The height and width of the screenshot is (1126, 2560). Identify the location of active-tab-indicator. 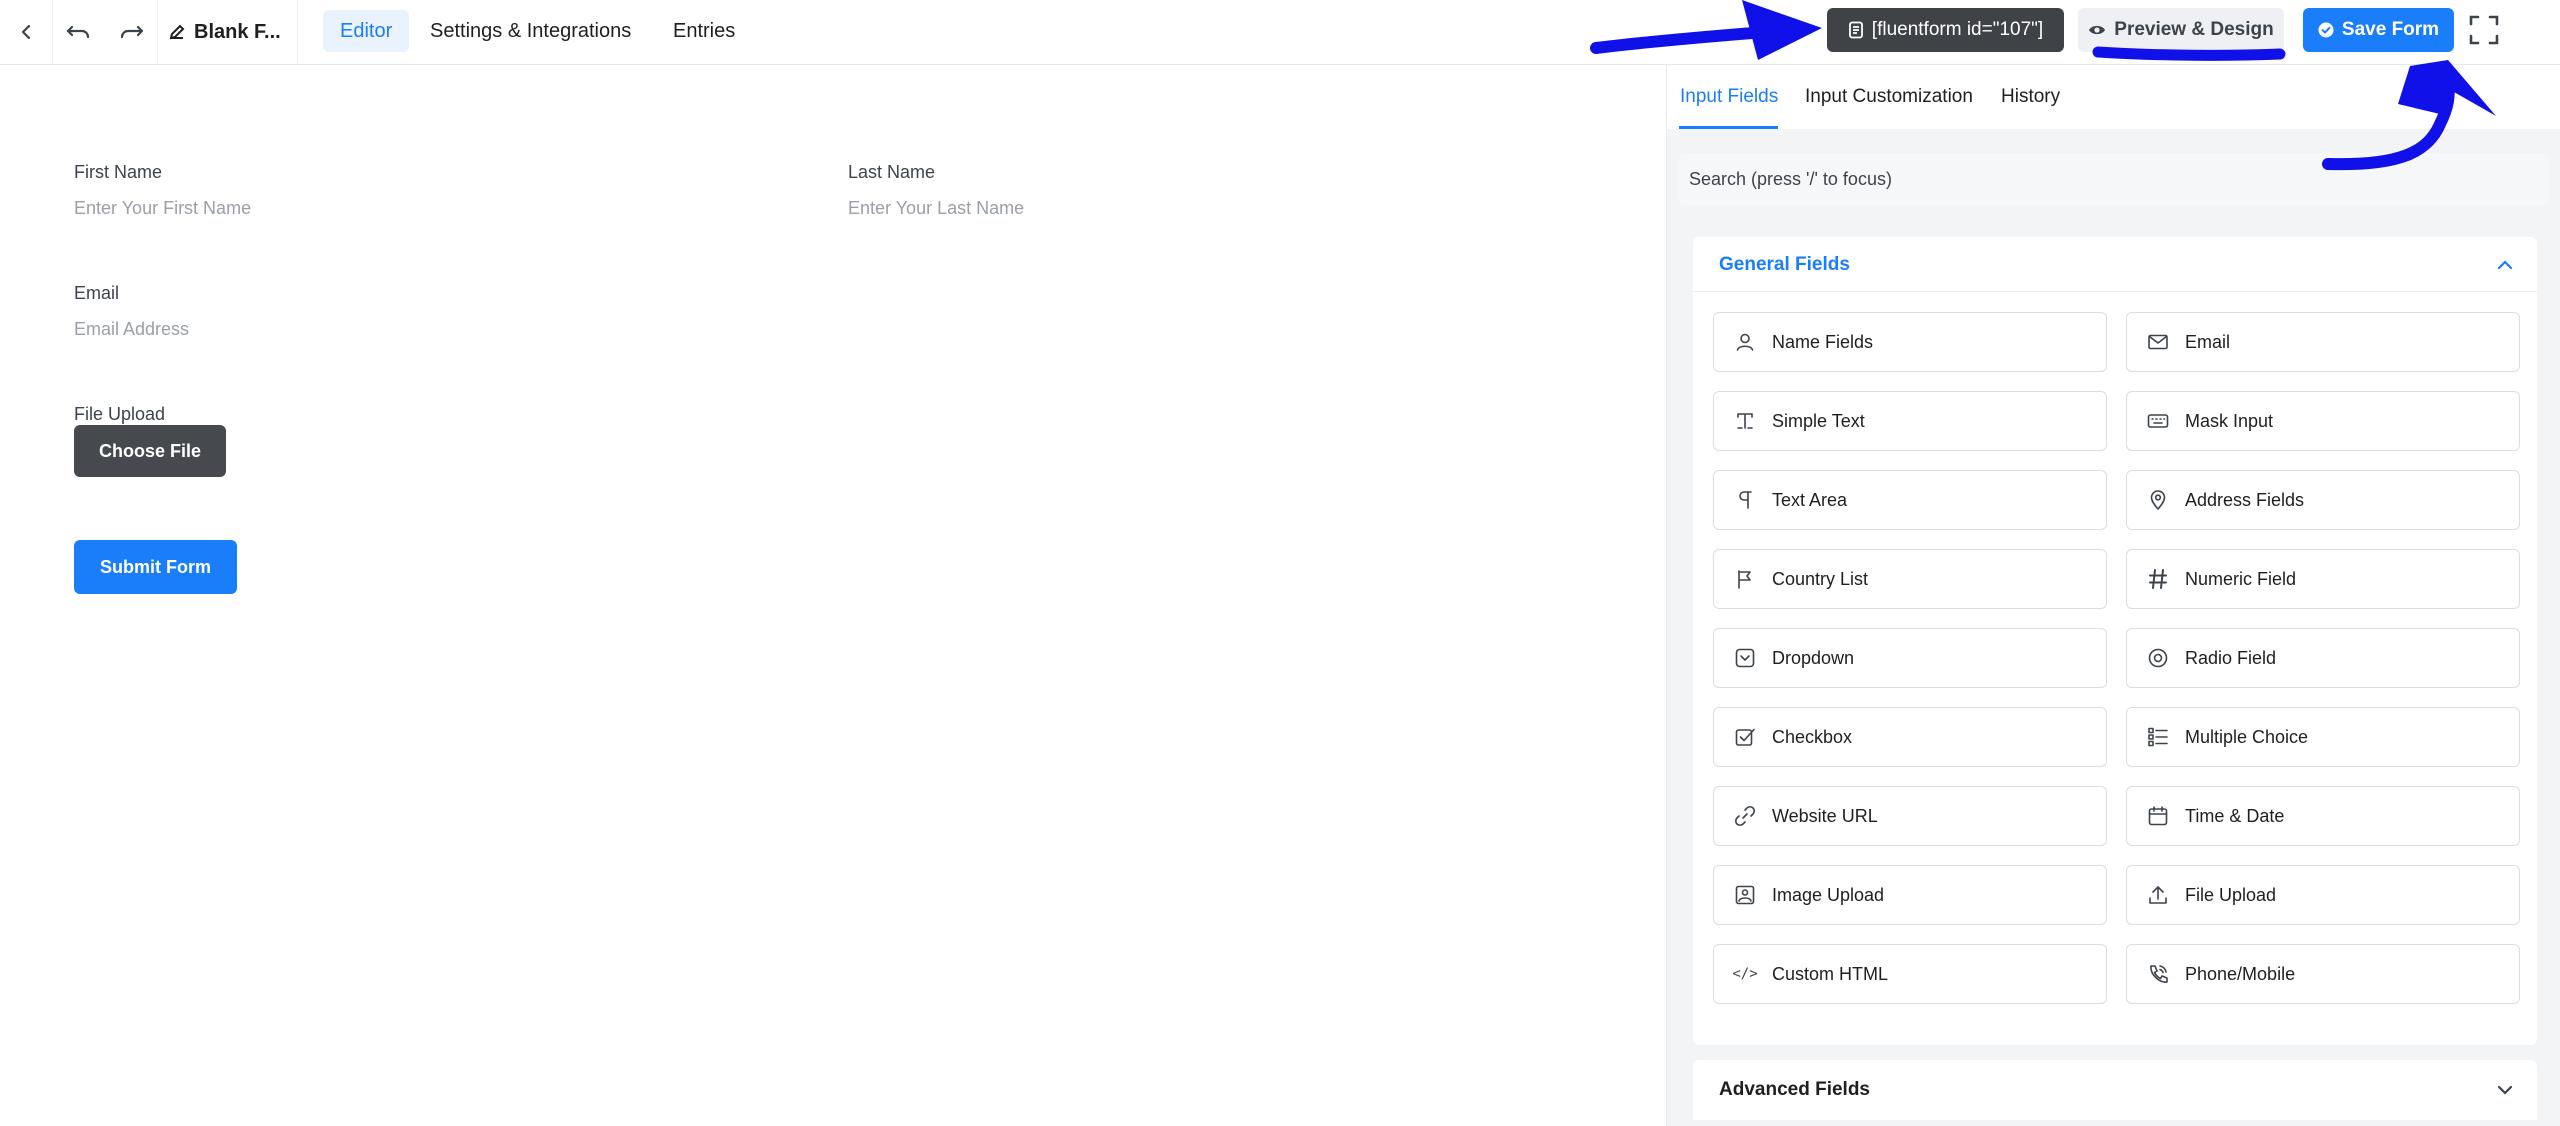
(1728, 127).